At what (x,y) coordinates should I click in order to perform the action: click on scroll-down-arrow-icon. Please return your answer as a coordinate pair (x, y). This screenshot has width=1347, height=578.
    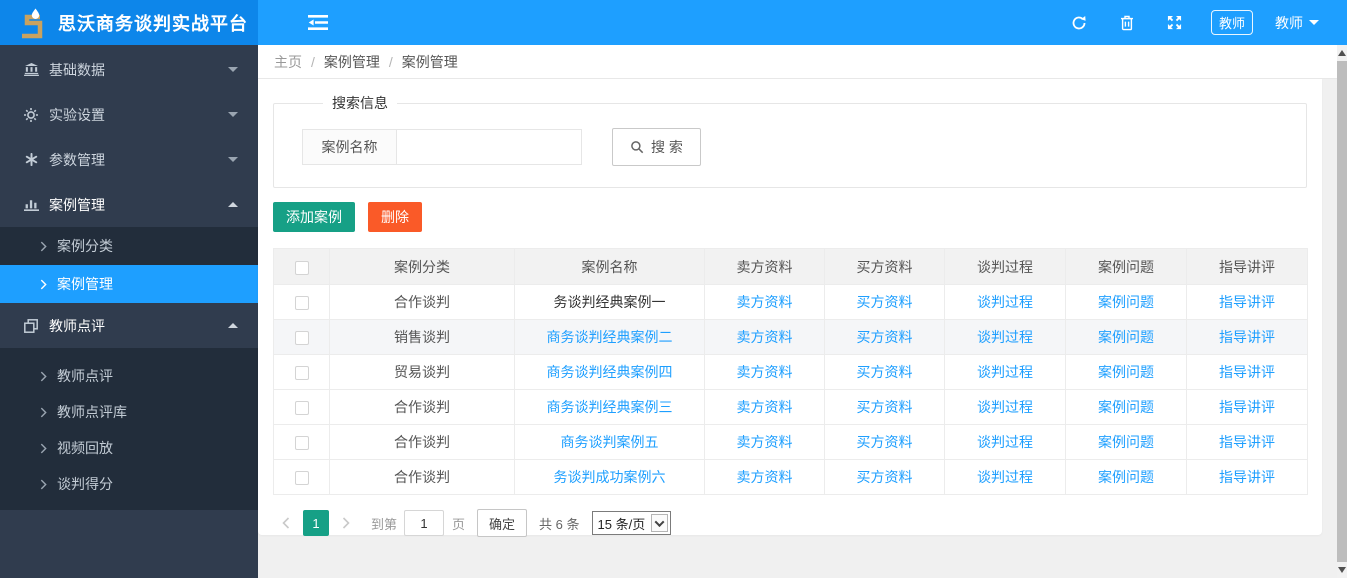
    Looking at the image, I should click on (1342, 570).